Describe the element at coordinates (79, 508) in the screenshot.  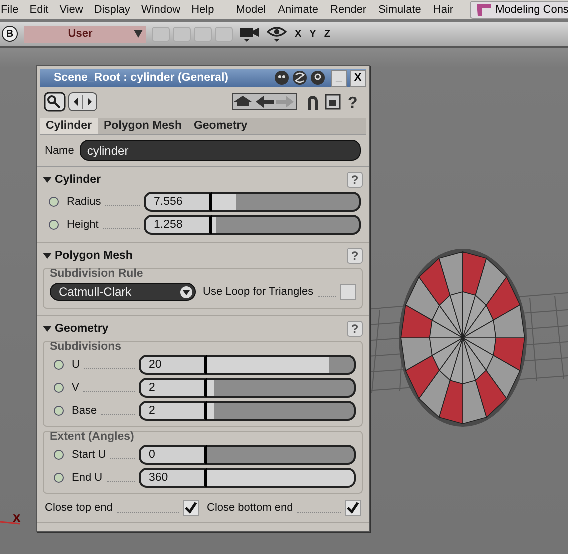
I see `checkbox-label: Close top end` at that location.